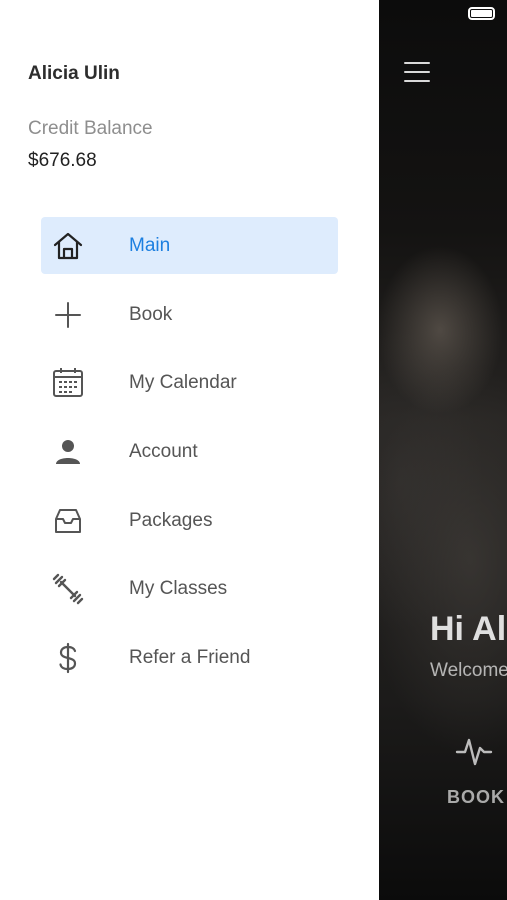 The image size is (507, 900). Describe the element at coordinates (68, 315) in the screenshot. I see `plus-icon` at that location.